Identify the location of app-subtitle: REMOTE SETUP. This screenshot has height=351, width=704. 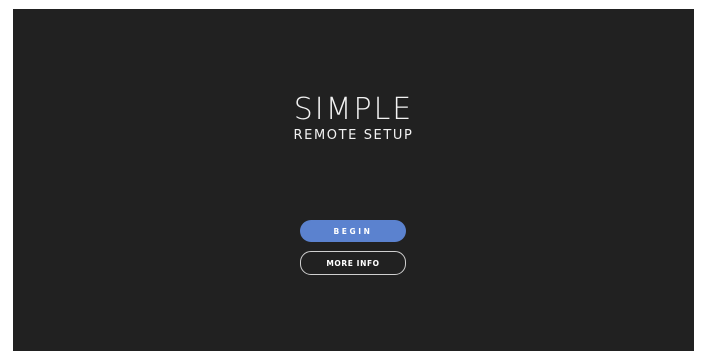
(353, 135).